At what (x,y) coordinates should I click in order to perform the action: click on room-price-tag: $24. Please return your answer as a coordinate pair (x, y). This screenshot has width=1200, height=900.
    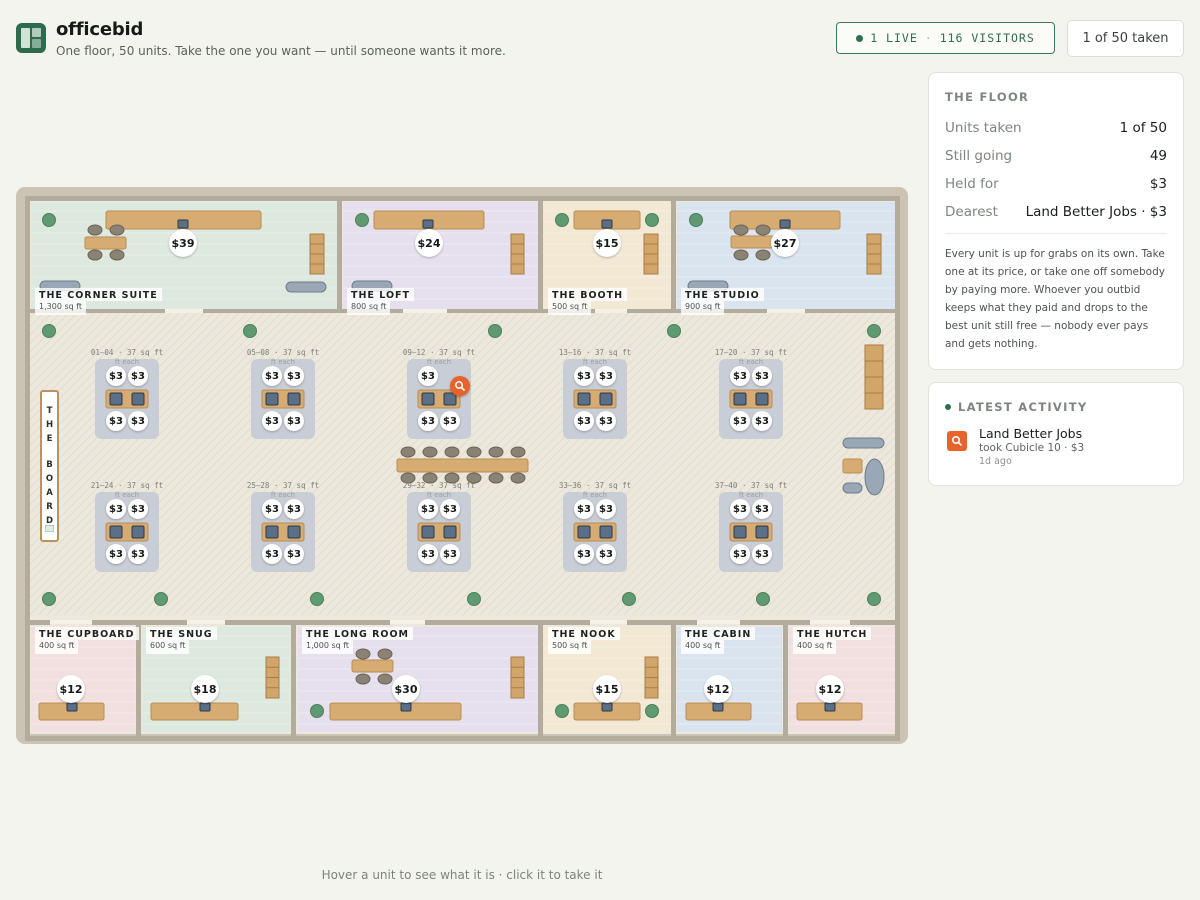
    Looking at the image, I should click on (429, 243).